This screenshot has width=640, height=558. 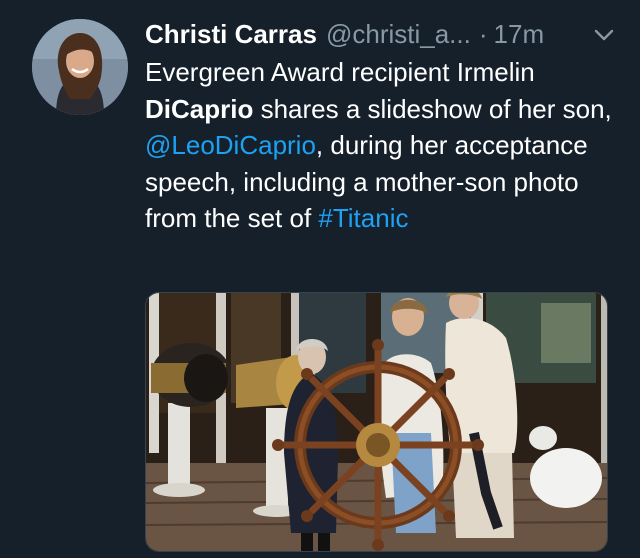 What do you see at coordinates (604, 35) in the screenshot?
I see `chevron-down-icon` at bounding box center [604, 35].